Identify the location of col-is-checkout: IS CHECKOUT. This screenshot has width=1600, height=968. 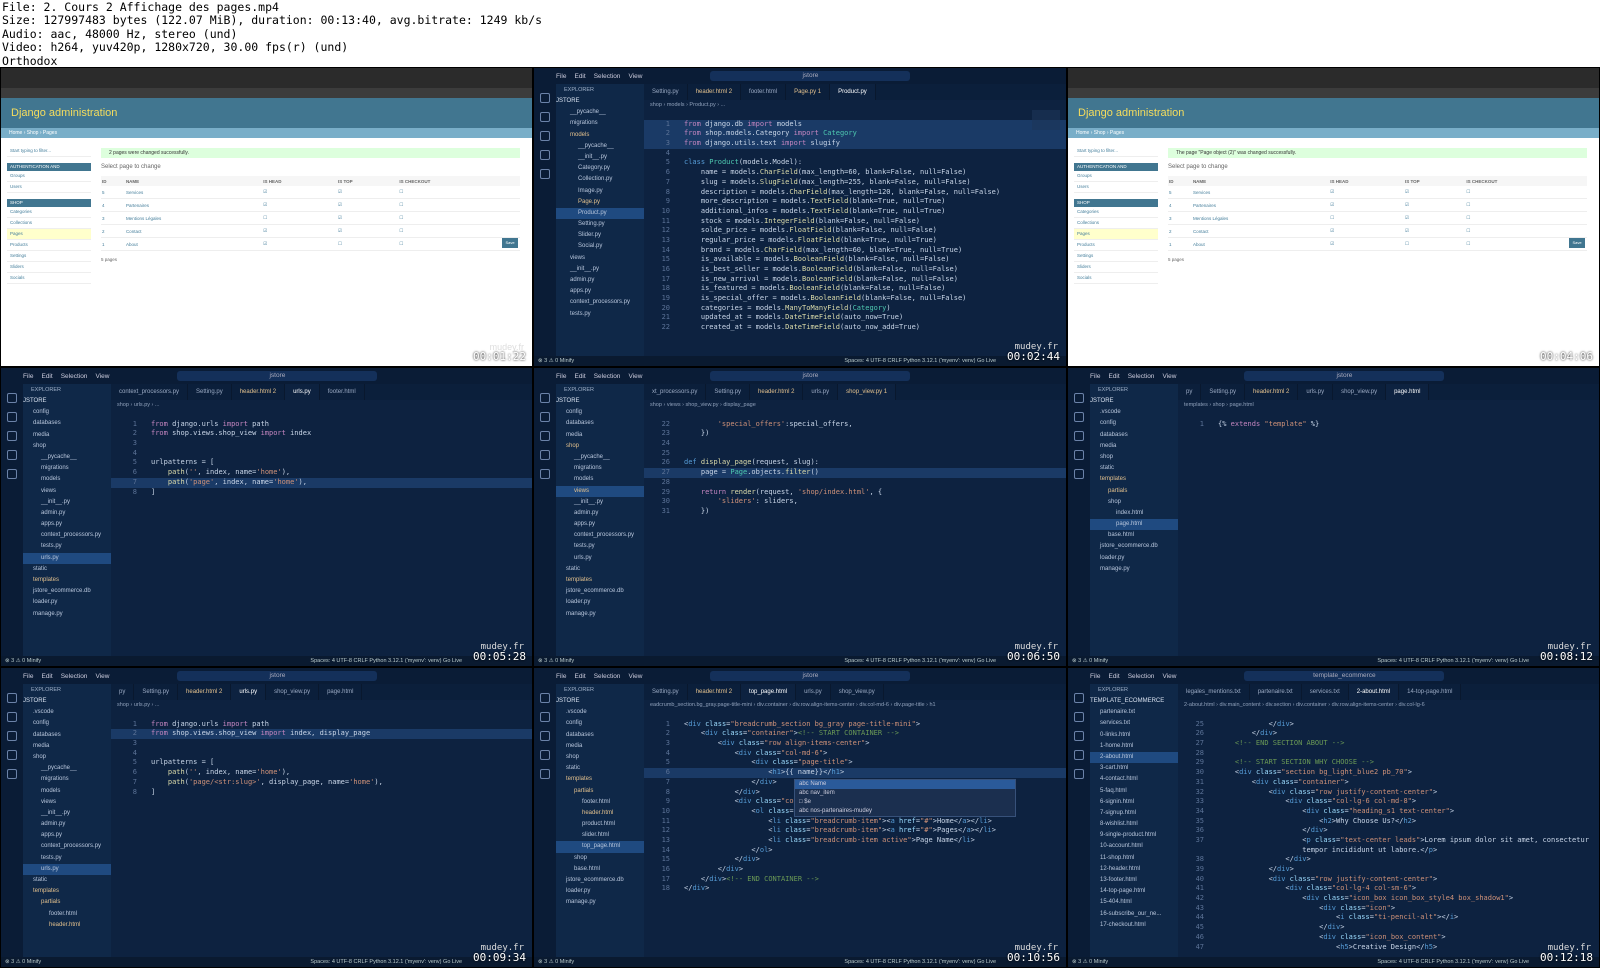
(1526, 181).